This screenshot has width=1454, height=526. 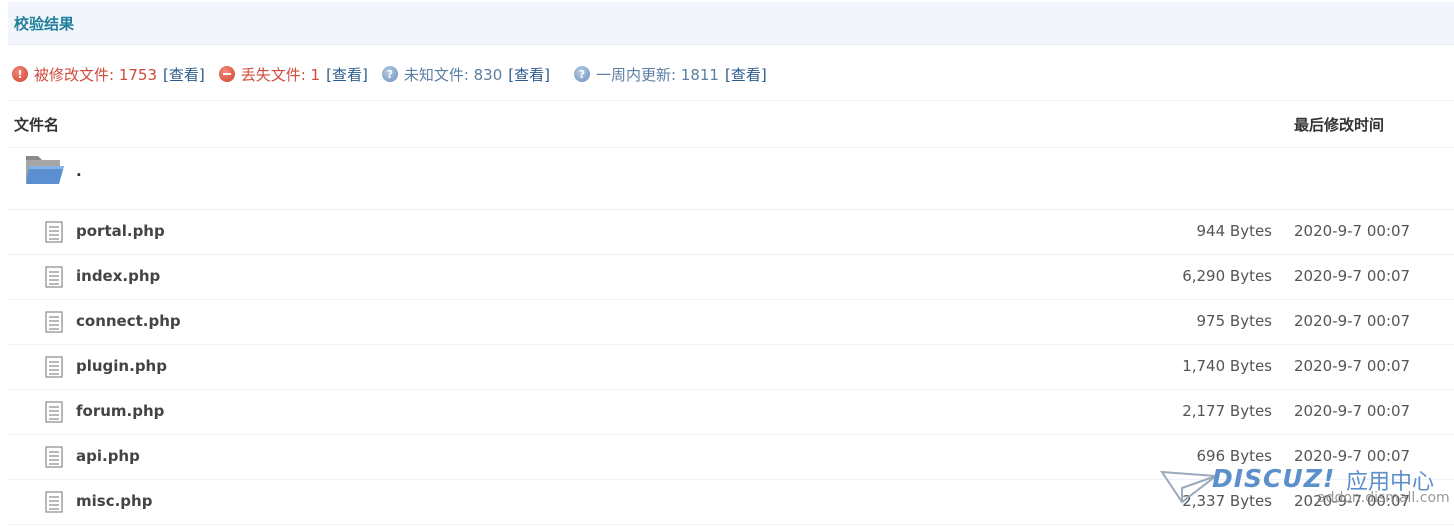 I want to click on column-header-name: 文件名, so click(x=37, y=125).